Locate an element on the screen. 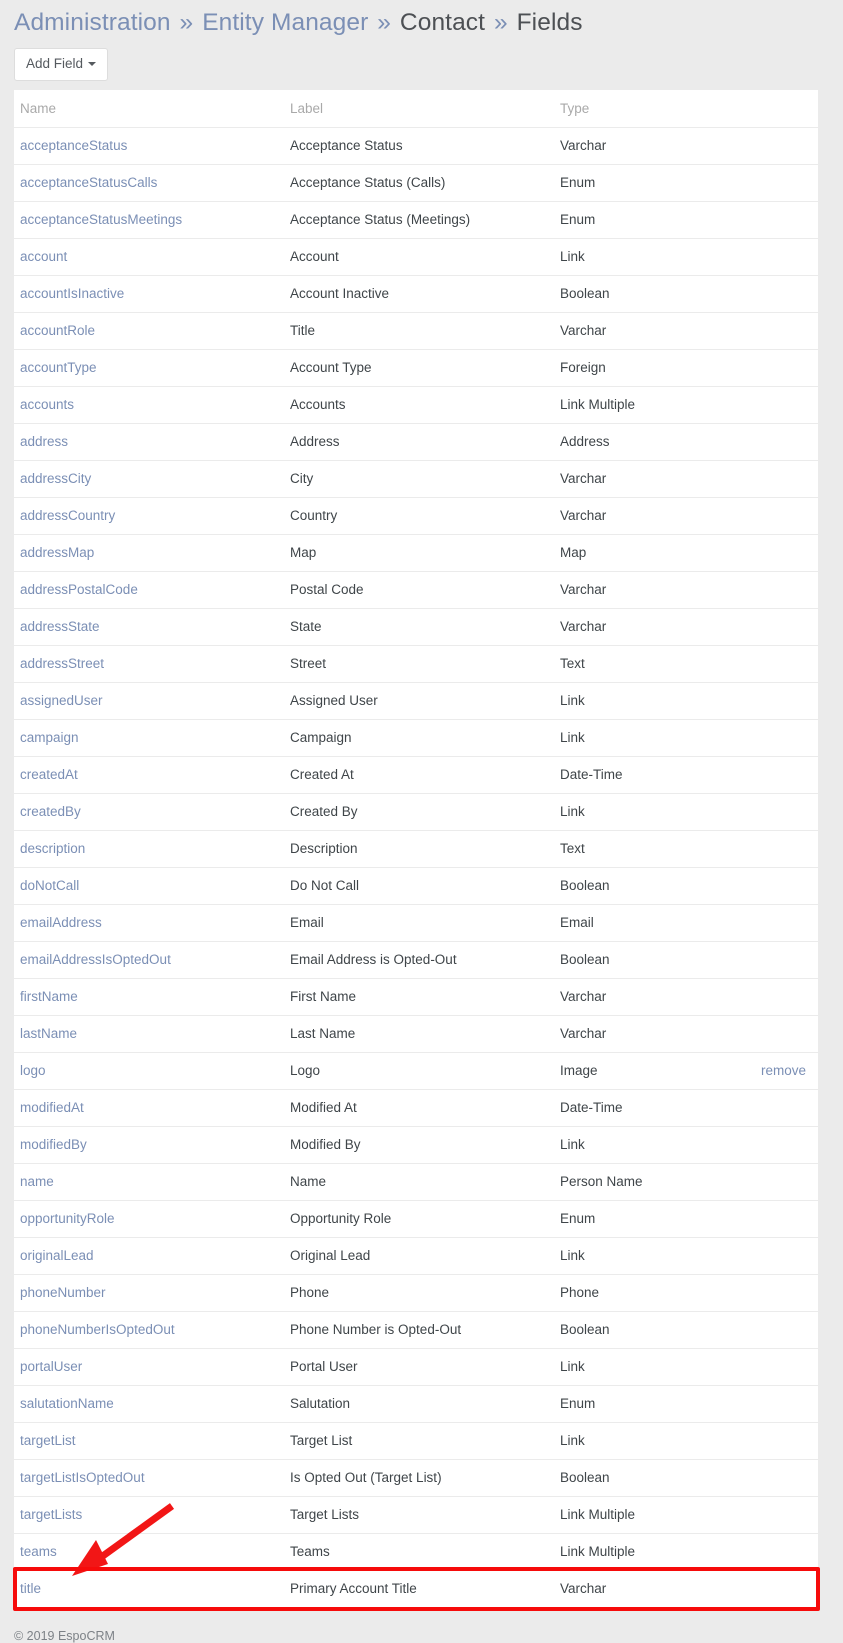  table-row: addressState State Varchar is located at coordinates (416, 627).